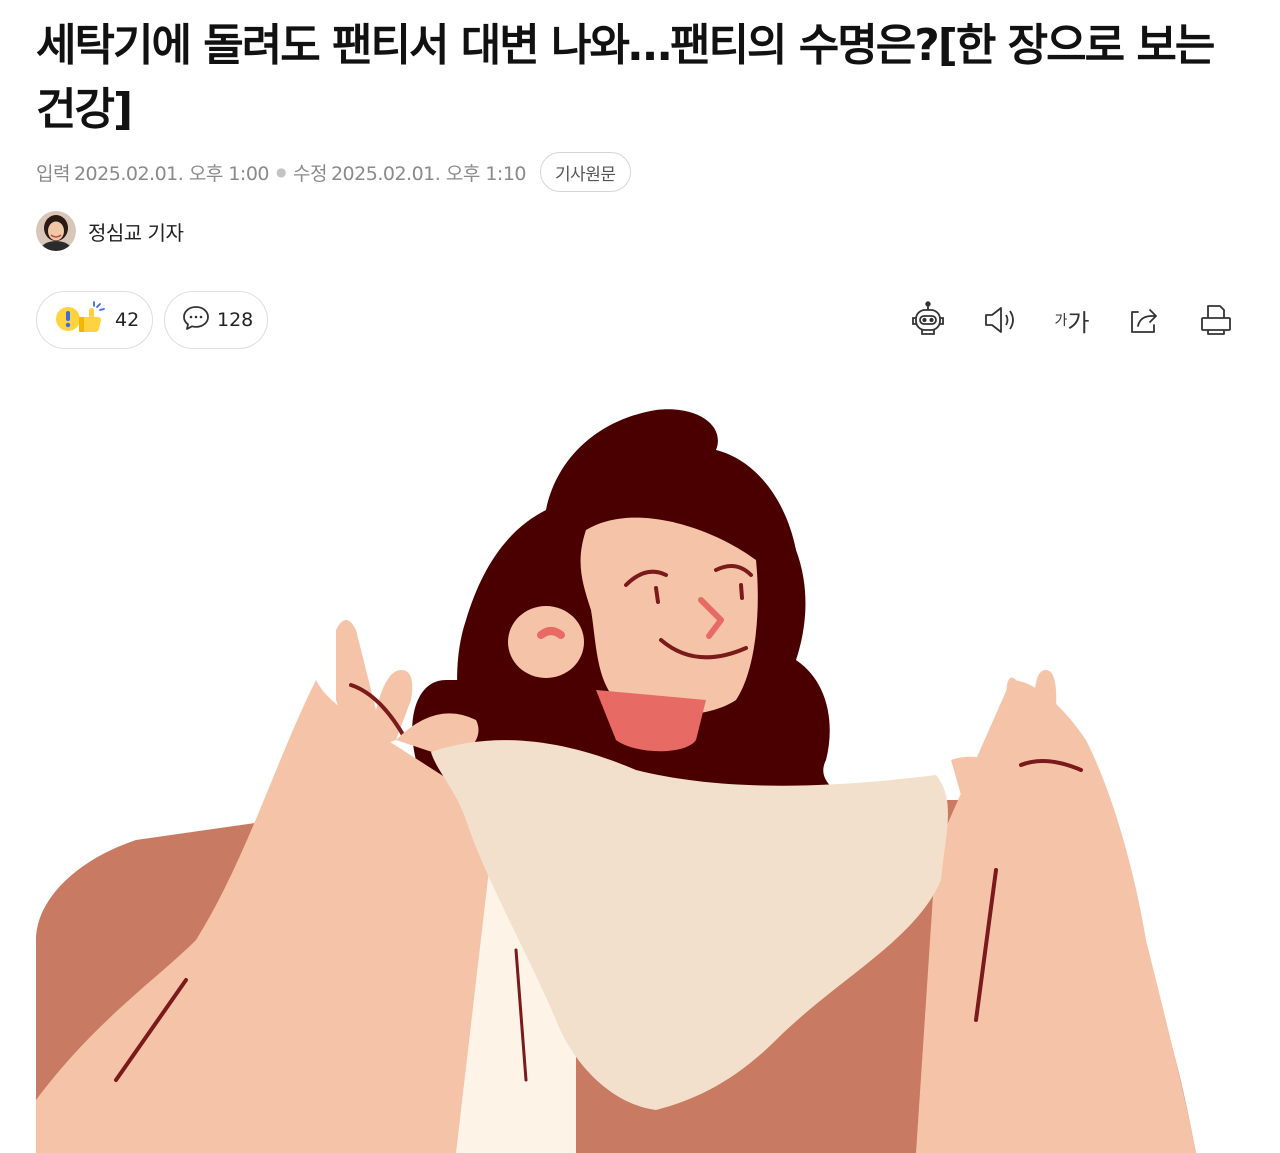  I want to click on font-size-small-label: 가, so click(1061, 321).